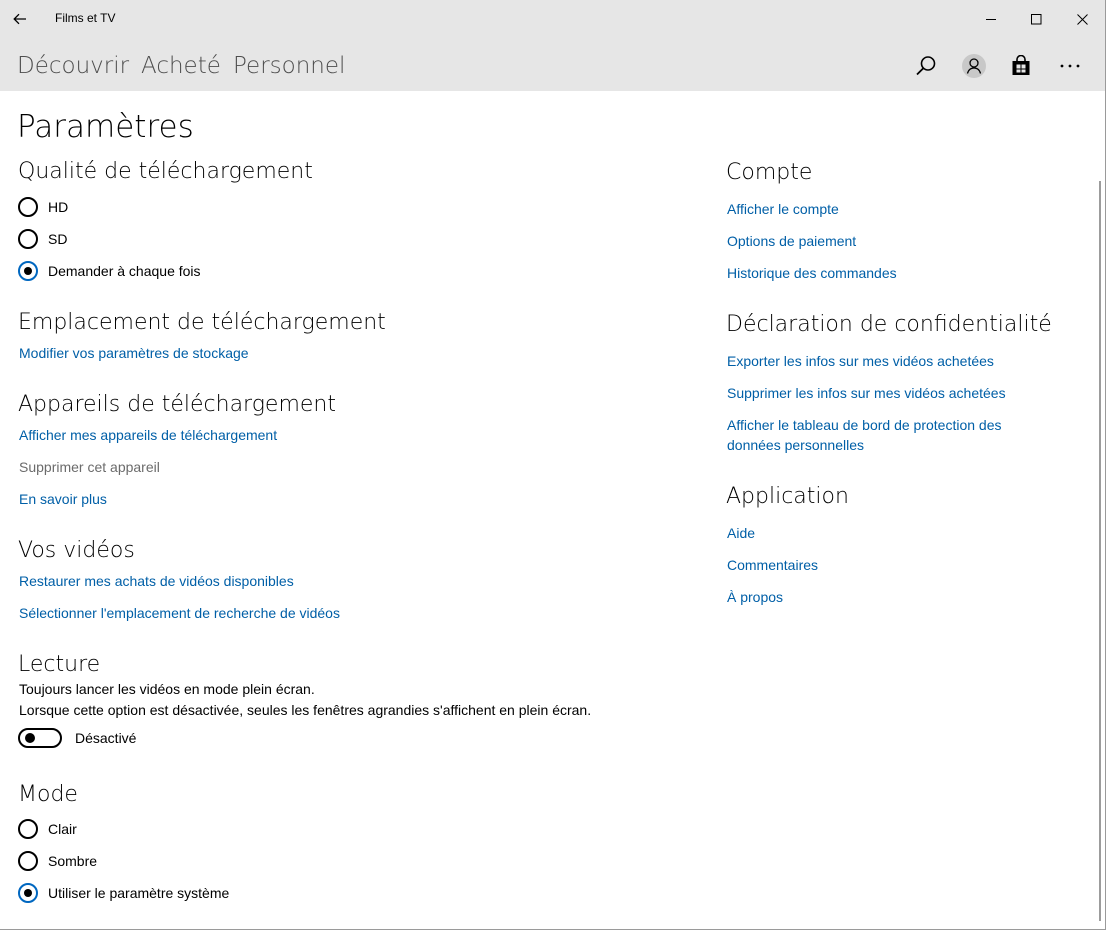  Describe the element at coordinates (177, 404) in the screenshot. I see `devices-heading: Appareils de téléchargement` at that location.